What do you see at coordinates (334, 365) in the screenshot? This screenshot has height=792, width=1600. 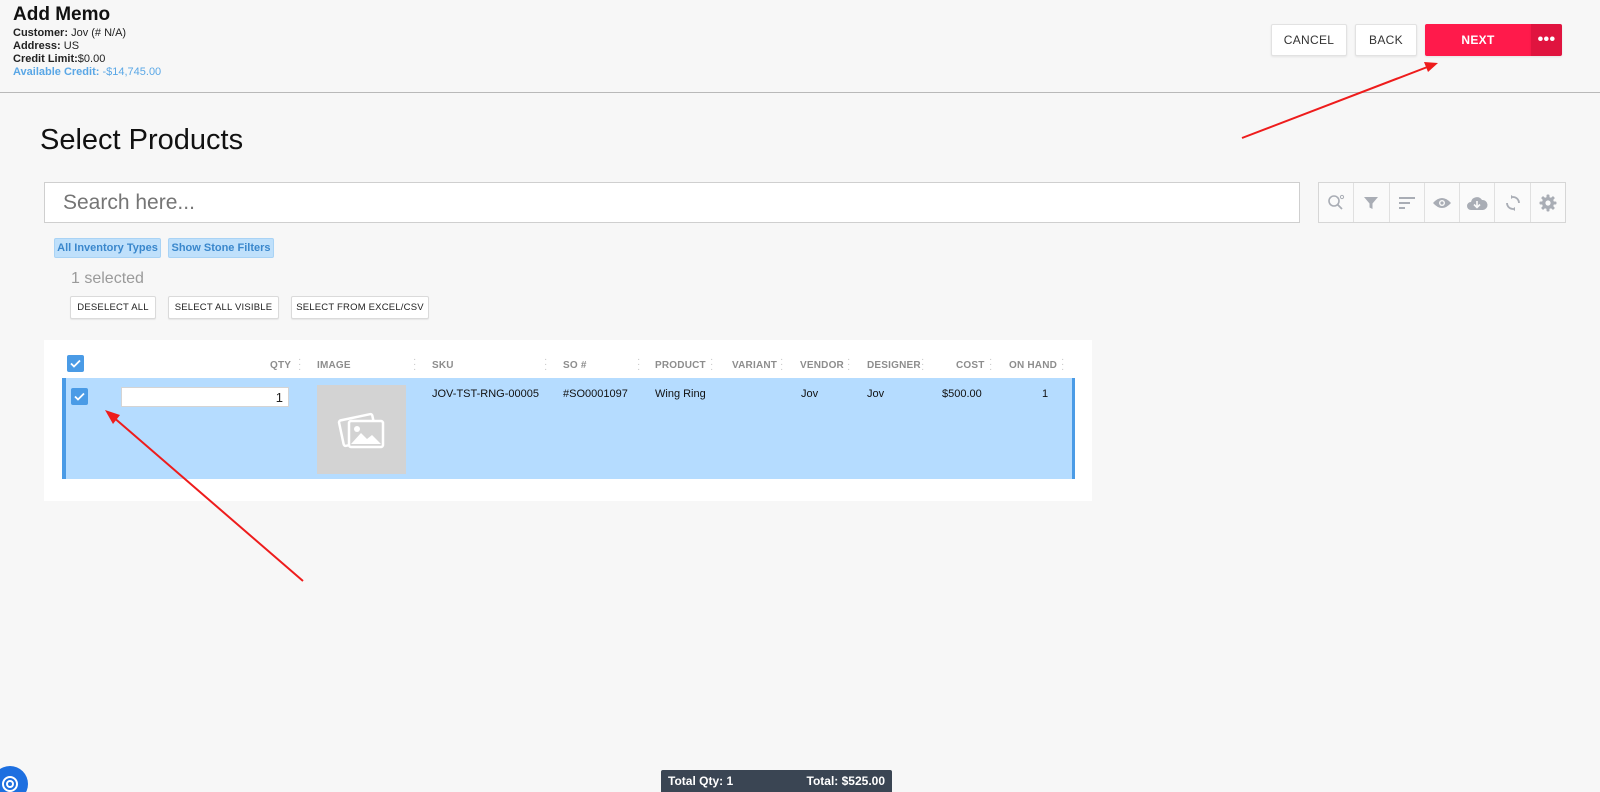 I see `column-header-image: IMAGE` at bounding box center [334, 365].